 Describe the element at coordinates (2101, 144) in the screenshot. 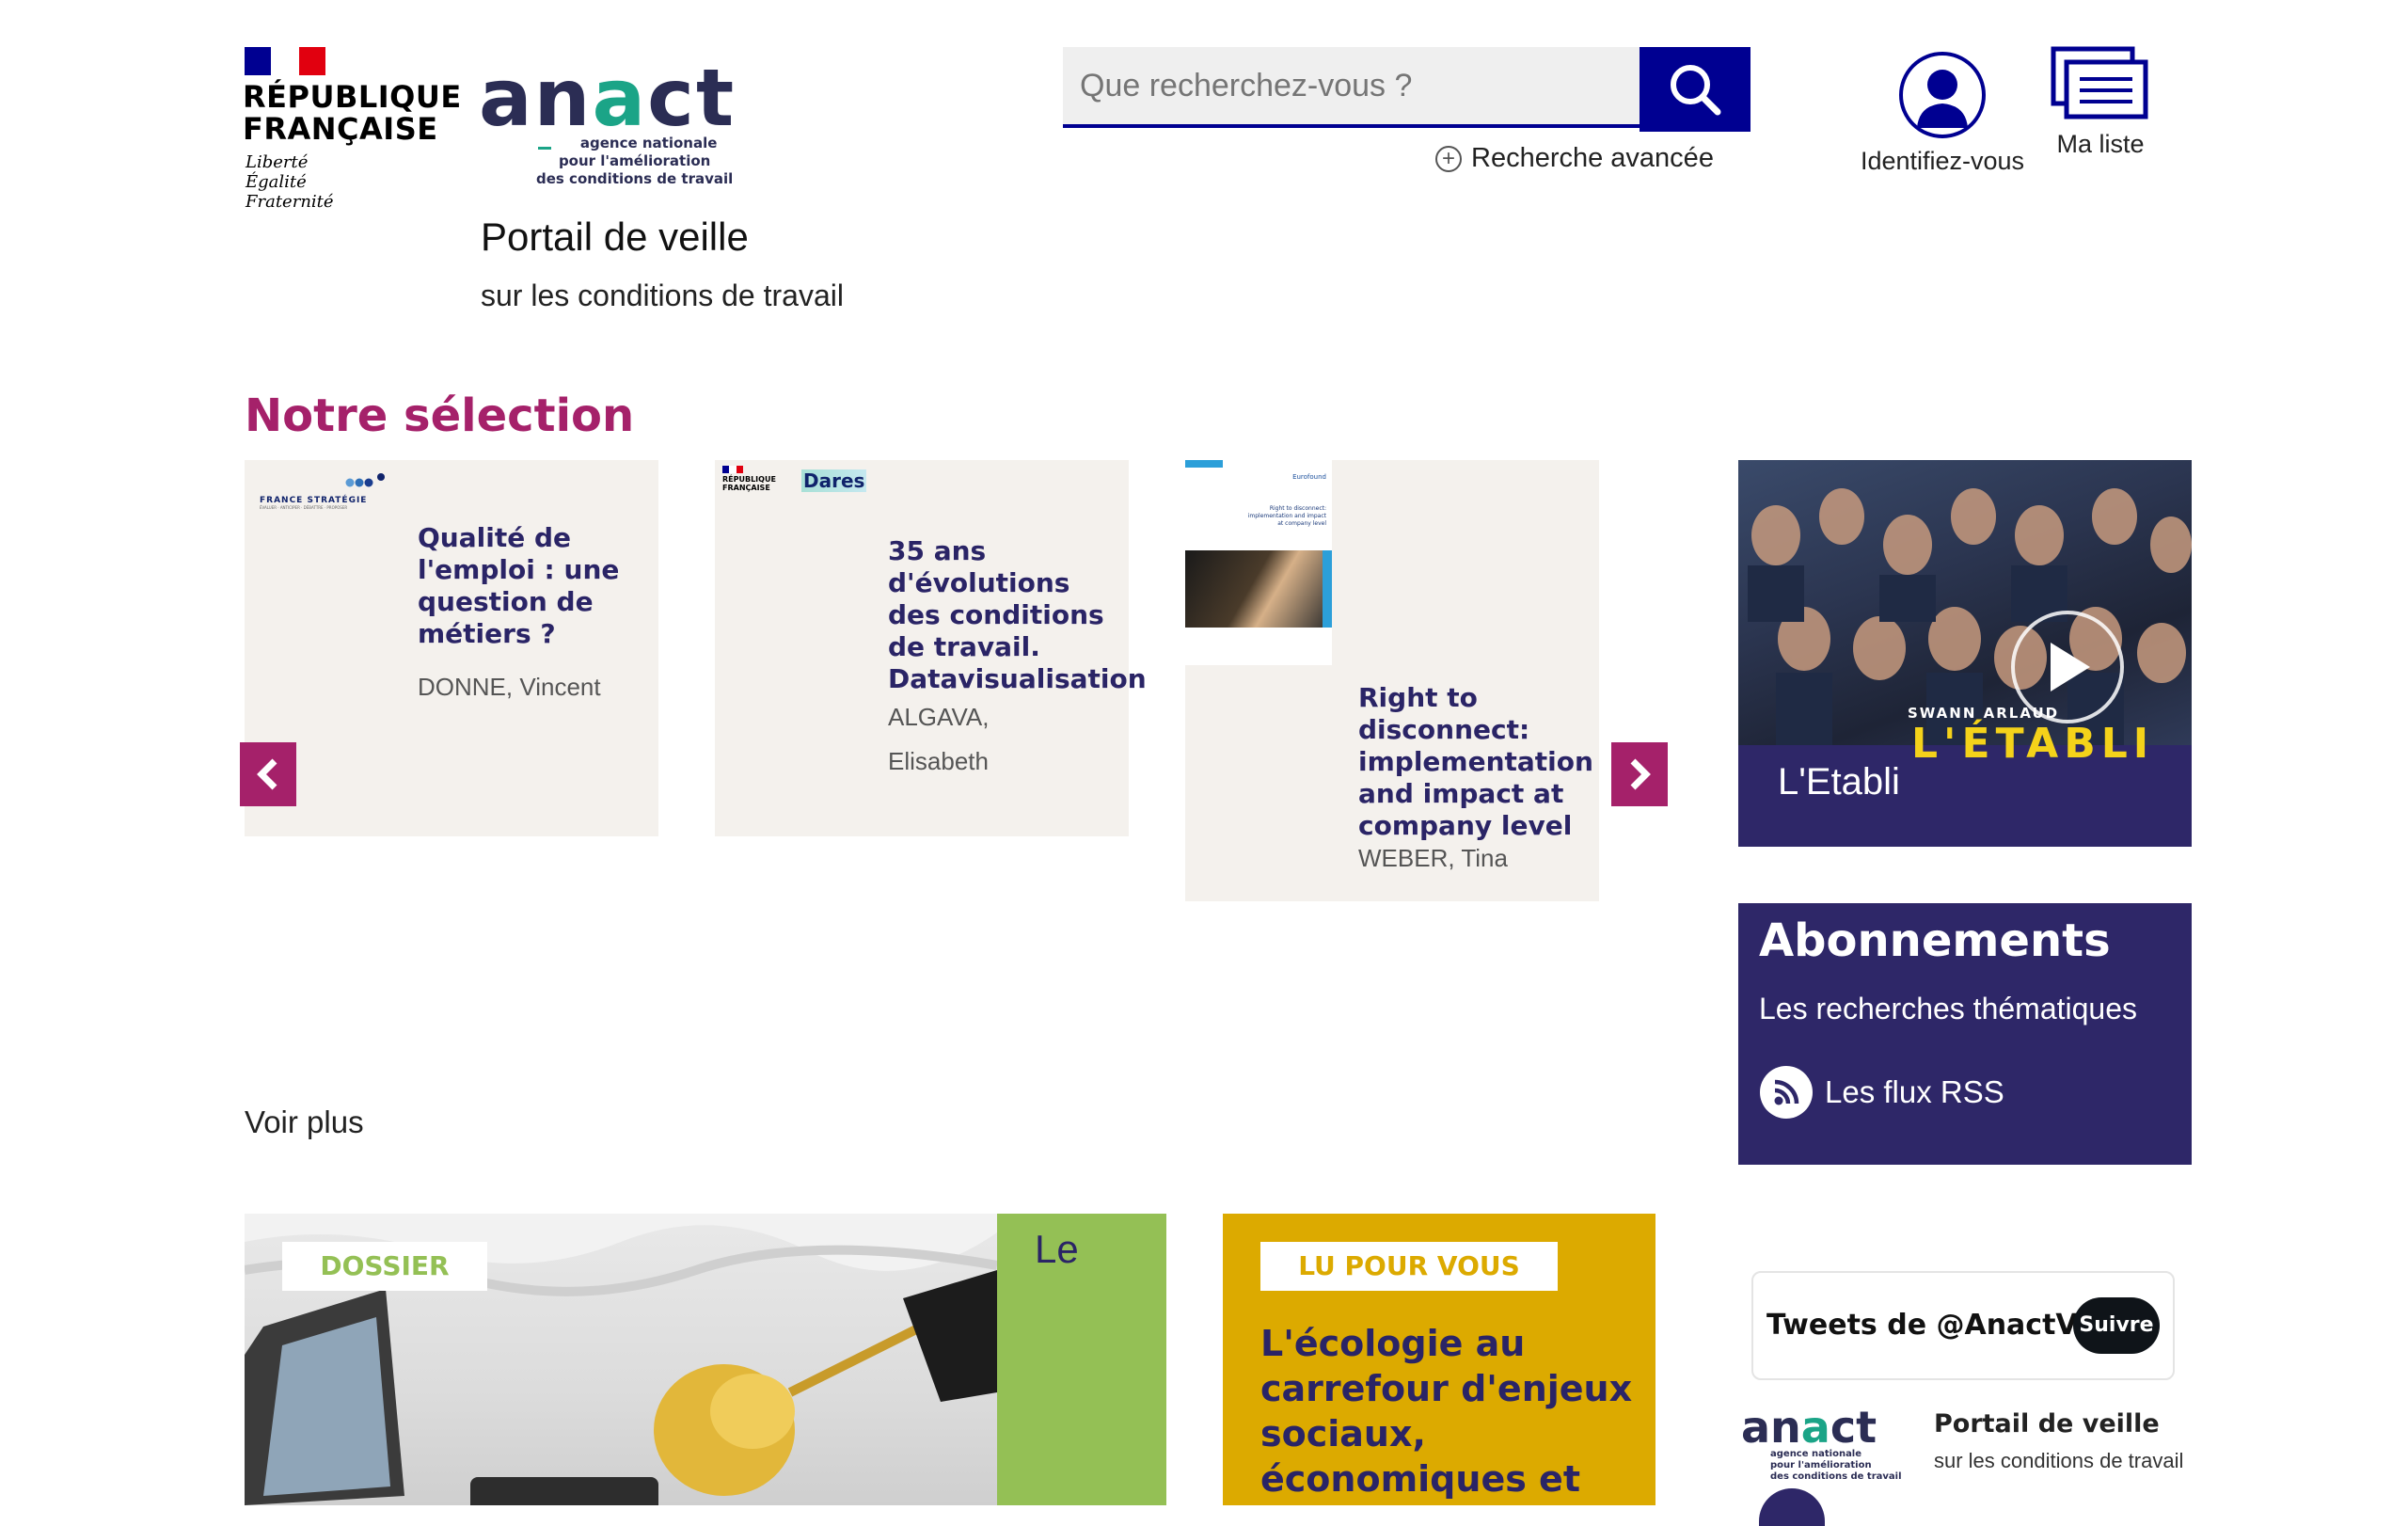

I see `my-list-label: Ma liste` at that location.